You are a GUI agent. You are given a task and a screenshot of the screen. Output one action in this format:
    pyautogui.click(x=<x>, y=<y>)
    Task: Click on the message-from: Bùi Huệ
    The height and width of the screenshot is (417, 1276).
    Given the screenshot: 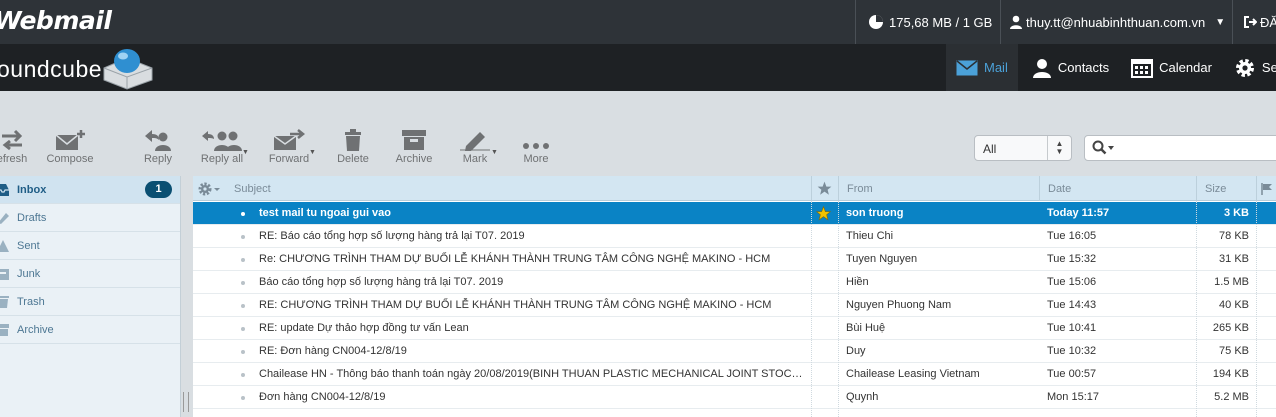 What is the action you would take?
    pyautogui.click(x=866, y=328)
    